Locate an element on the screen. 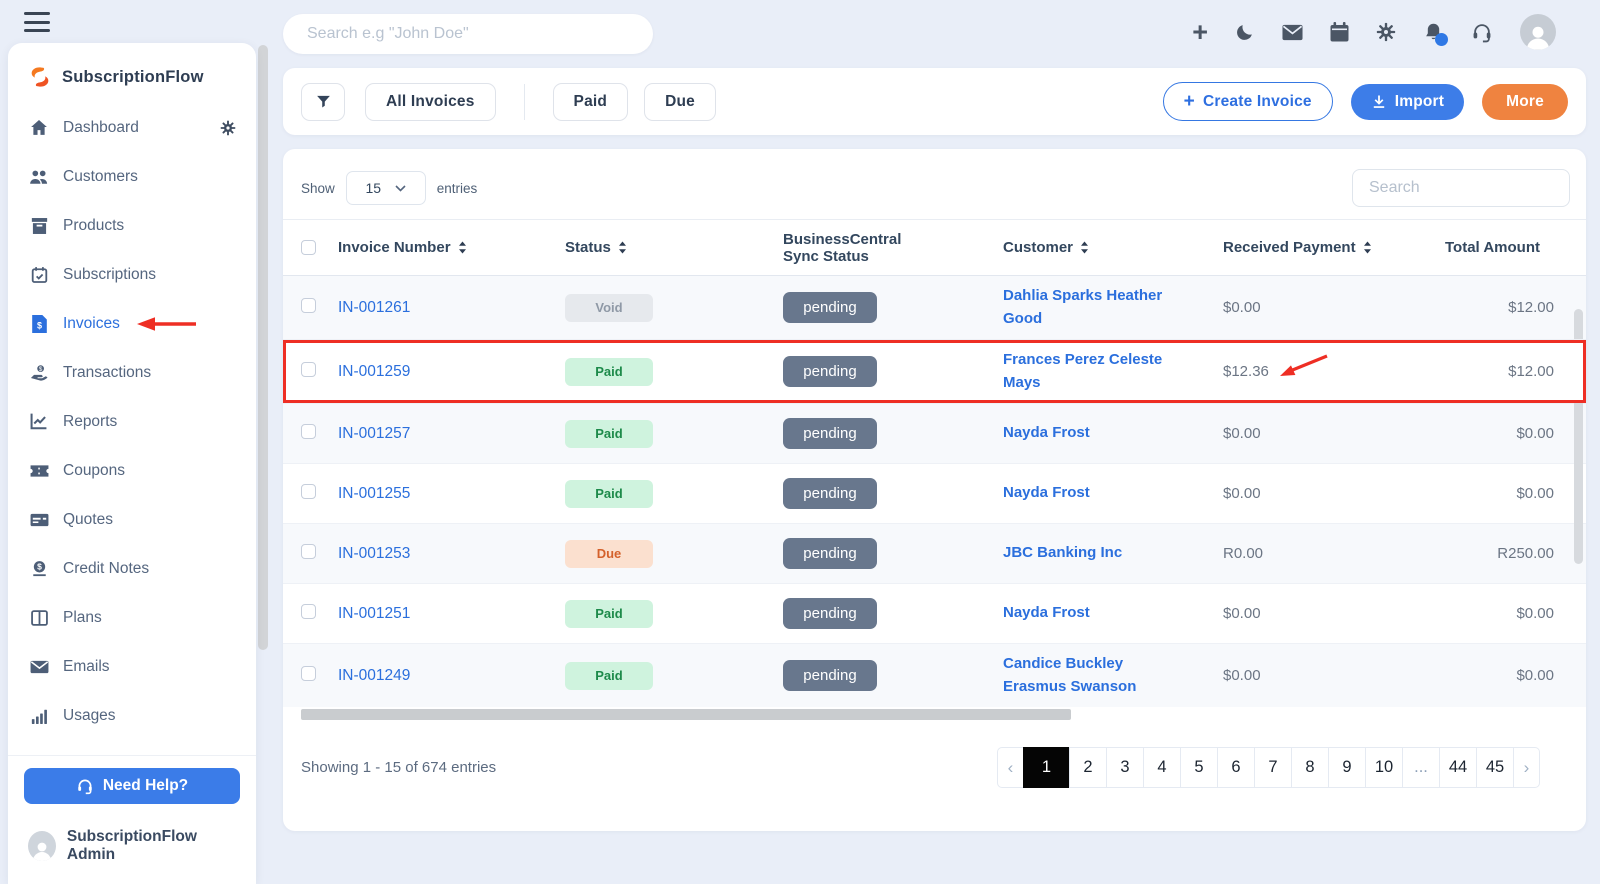 Image resolution: width=1600 pixels, height=884 pixels. customer-link: JBC Banking Inc is located at coordinates (1081, 553).